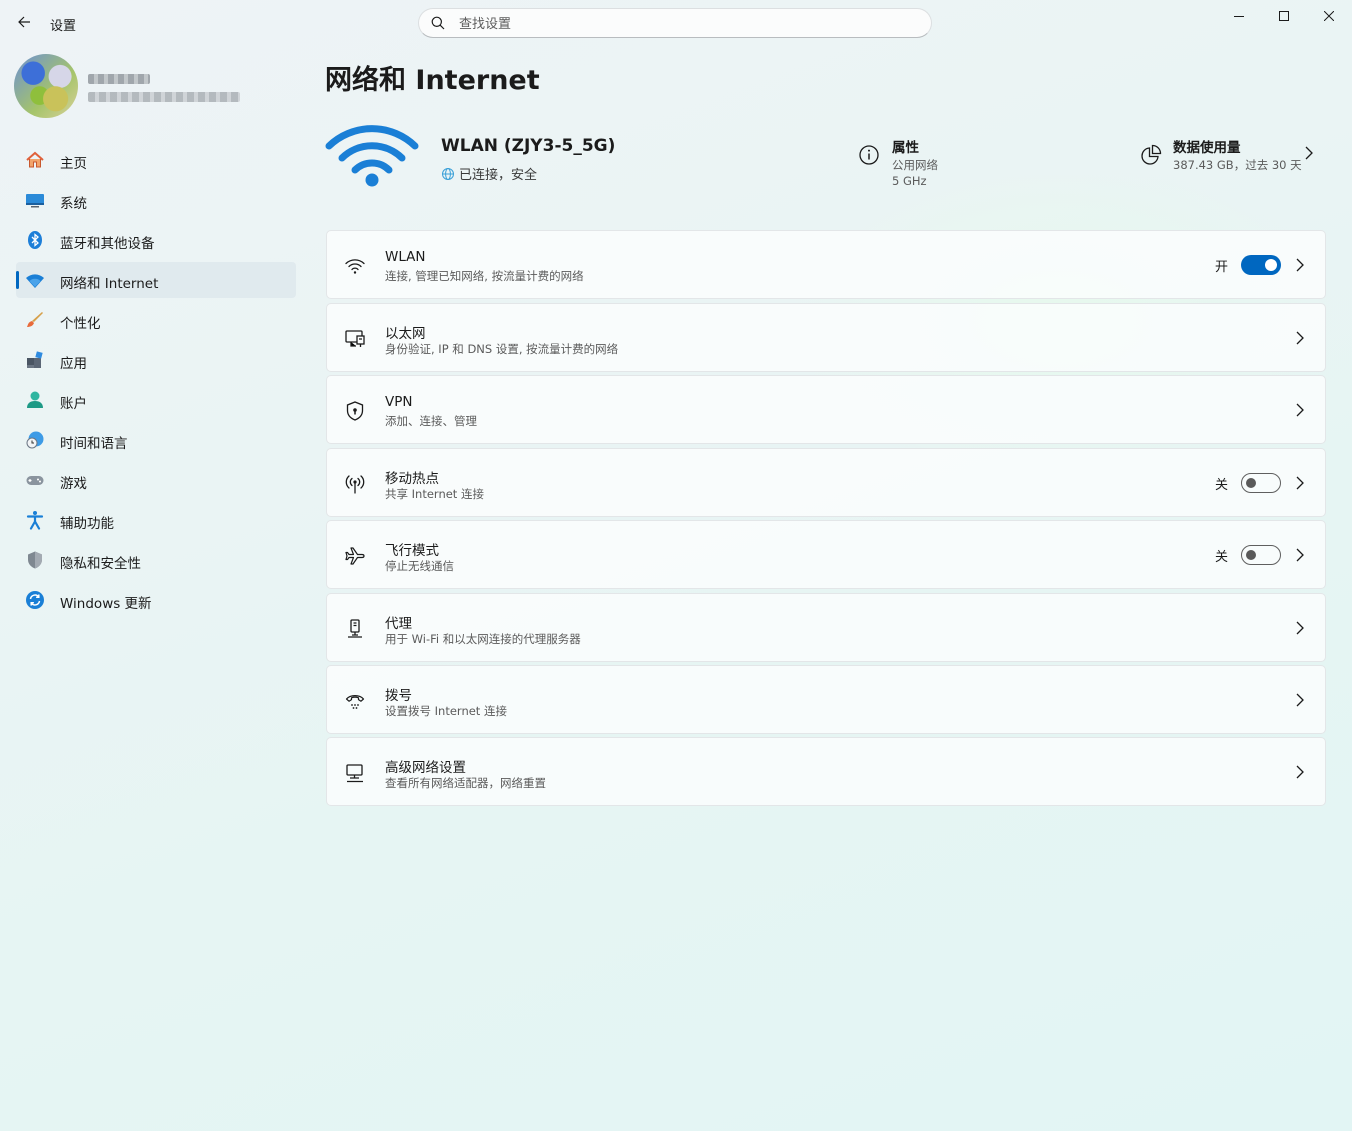 This screenshot has height=1131, width=1352. Describe the element at coordinates (412, 551) in the screenshot. I see `card-title: 飞行模式` at that location.